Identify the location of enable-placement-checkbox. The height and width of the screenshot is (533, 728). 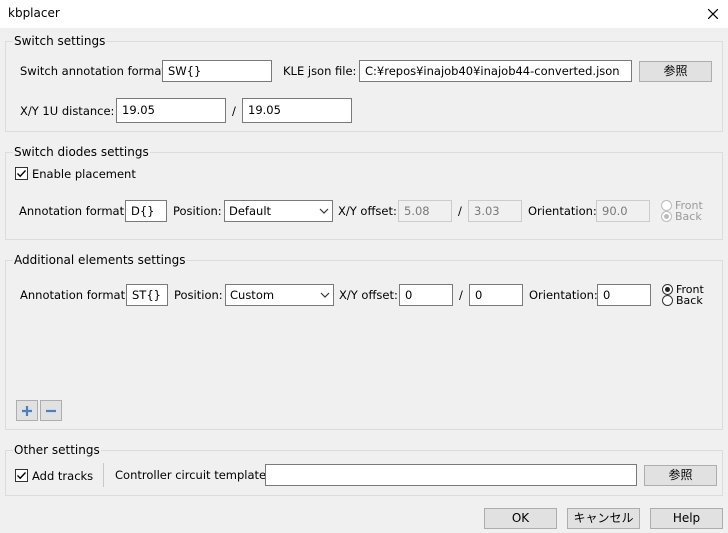
(21, 173).